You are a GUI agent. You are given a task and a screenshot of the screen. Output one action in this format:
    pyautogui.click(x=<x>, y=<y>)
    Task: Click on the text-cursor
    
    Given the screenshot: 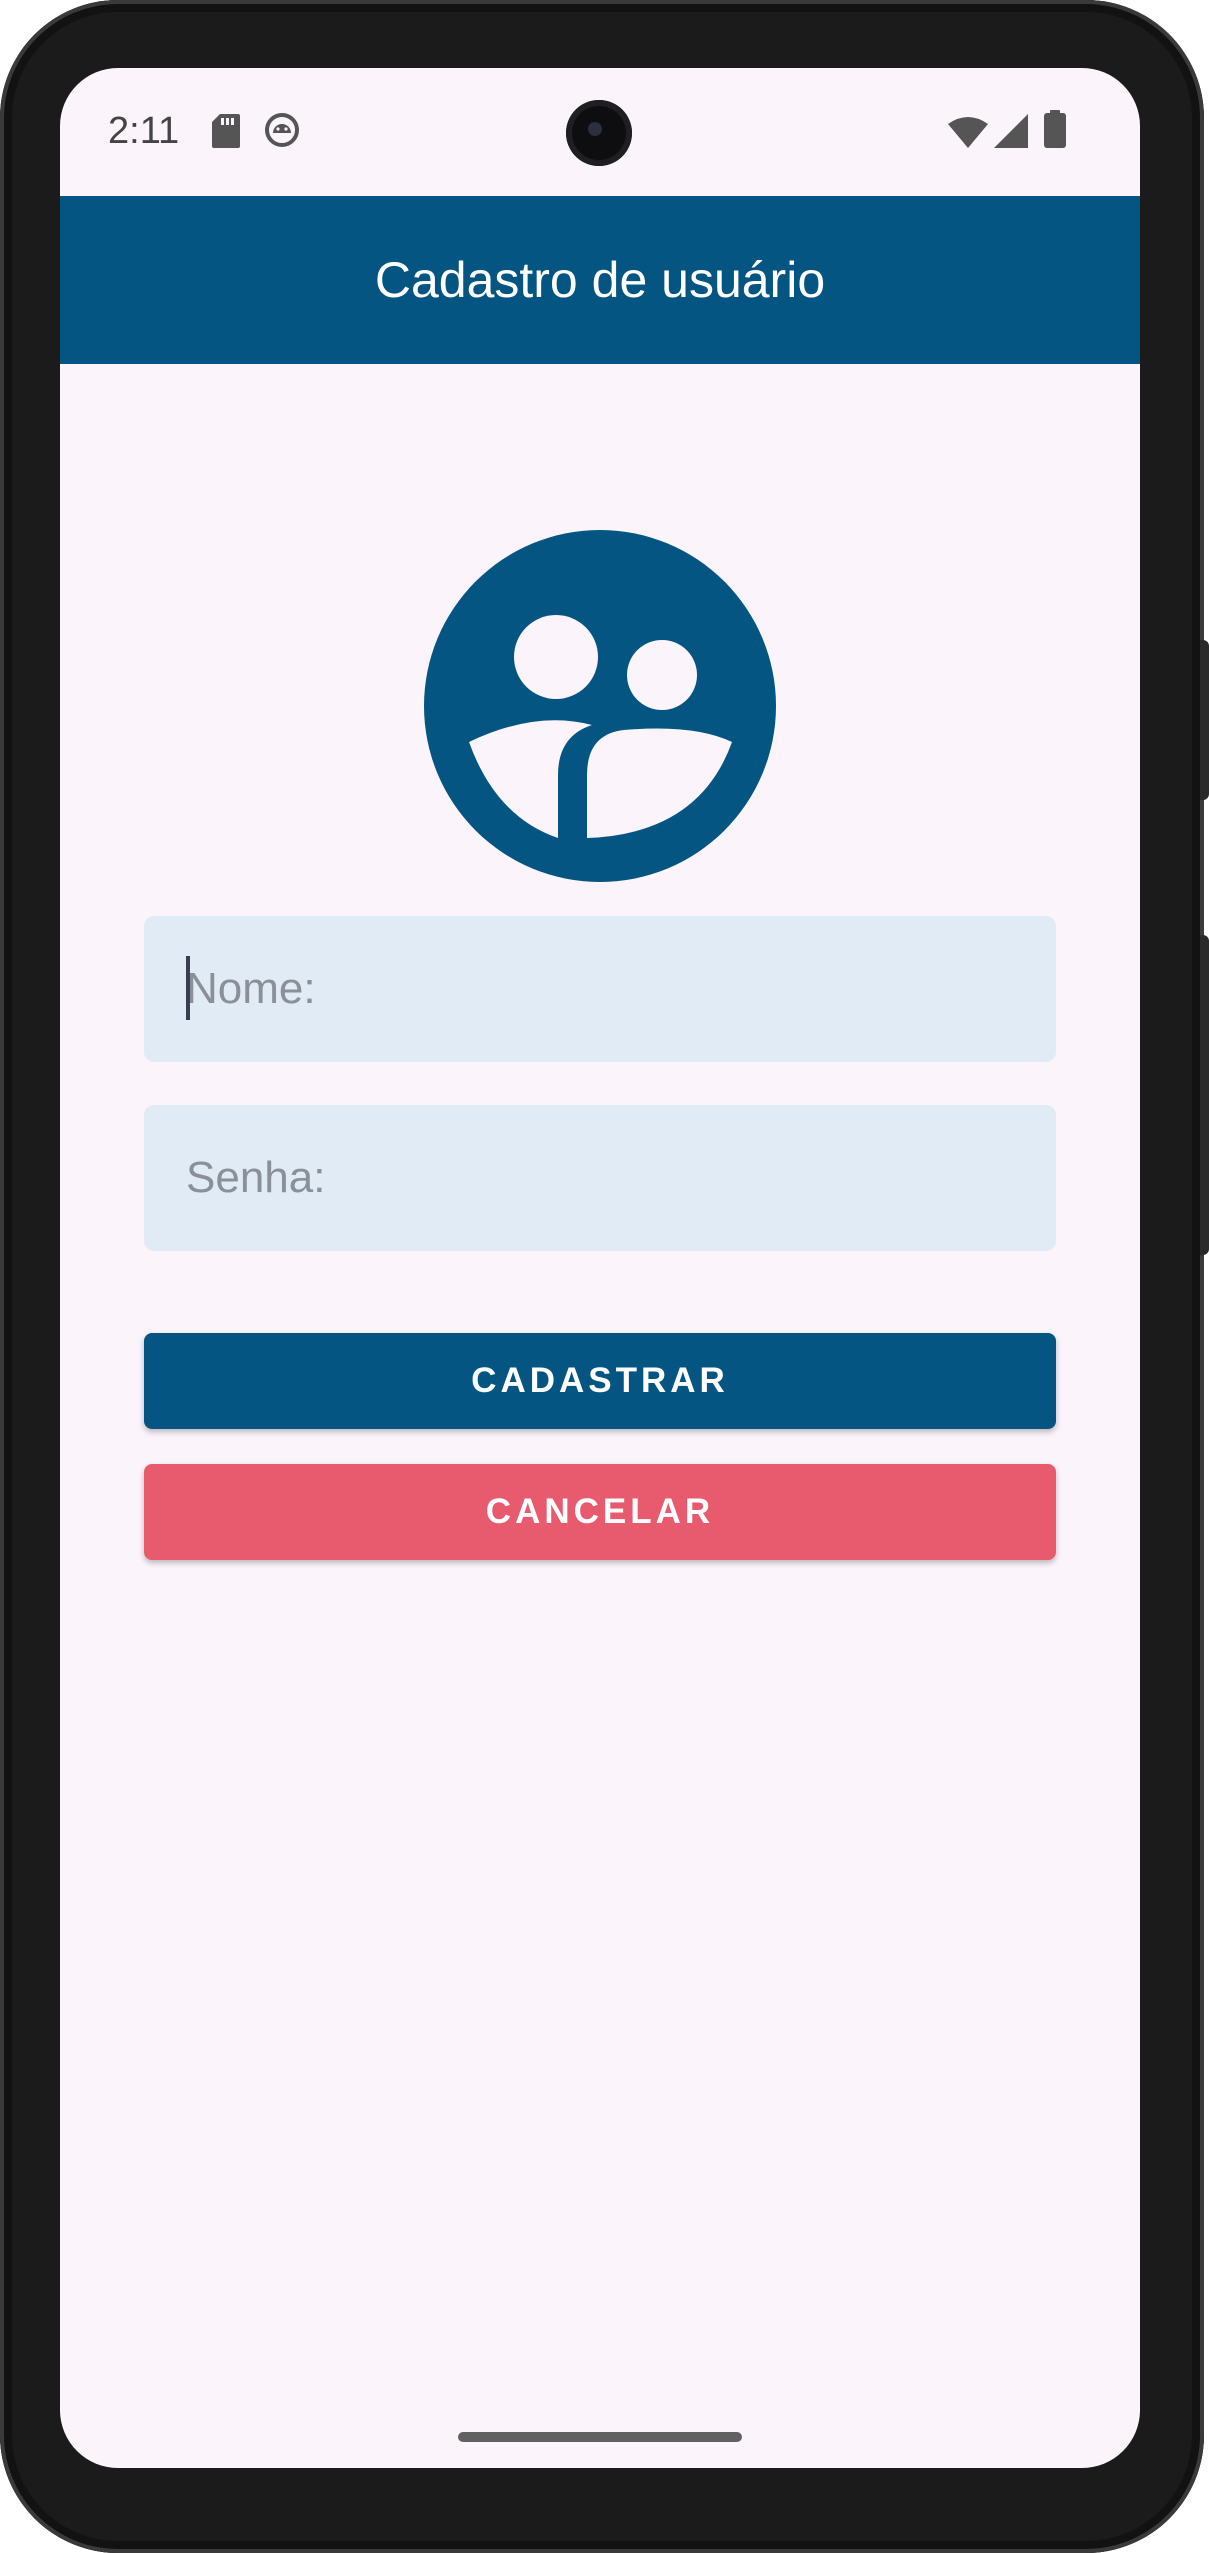 What is the action you would take?
    pyautogui.click(x=188, y=988)
    